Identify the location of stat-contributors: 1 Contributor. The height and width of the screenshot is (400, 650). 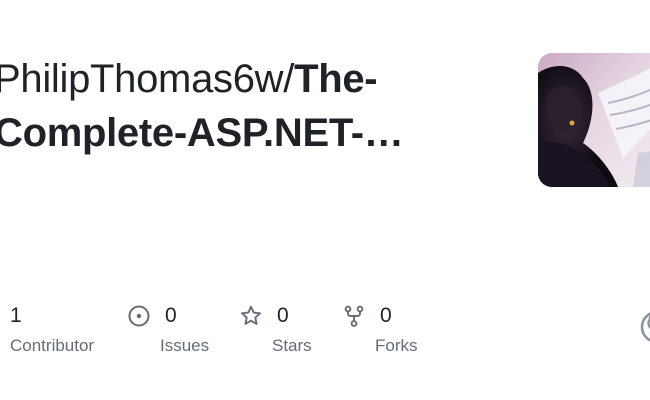
(52, 327).